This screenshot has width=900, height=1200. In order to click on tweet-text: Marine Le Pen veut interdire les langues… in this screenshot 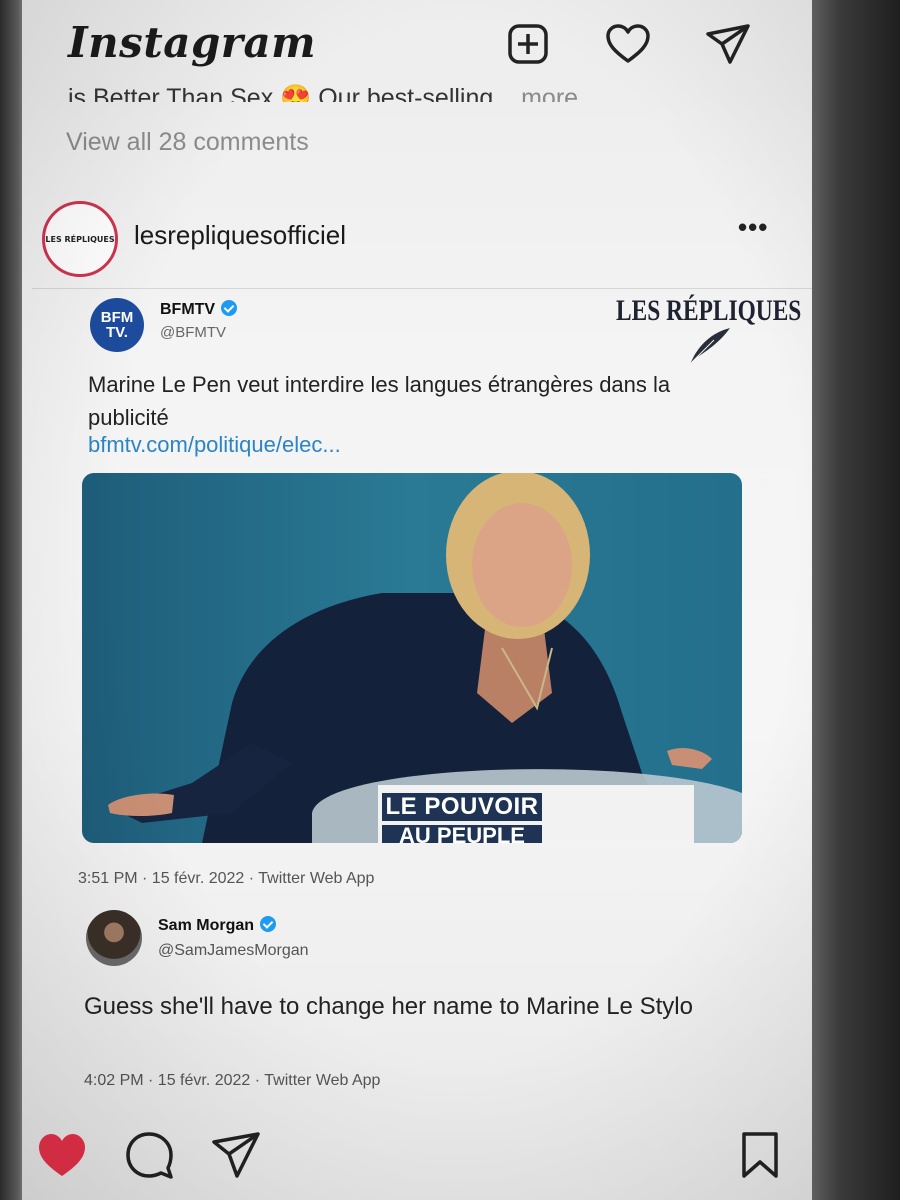, I will do `click(379, 401)`.